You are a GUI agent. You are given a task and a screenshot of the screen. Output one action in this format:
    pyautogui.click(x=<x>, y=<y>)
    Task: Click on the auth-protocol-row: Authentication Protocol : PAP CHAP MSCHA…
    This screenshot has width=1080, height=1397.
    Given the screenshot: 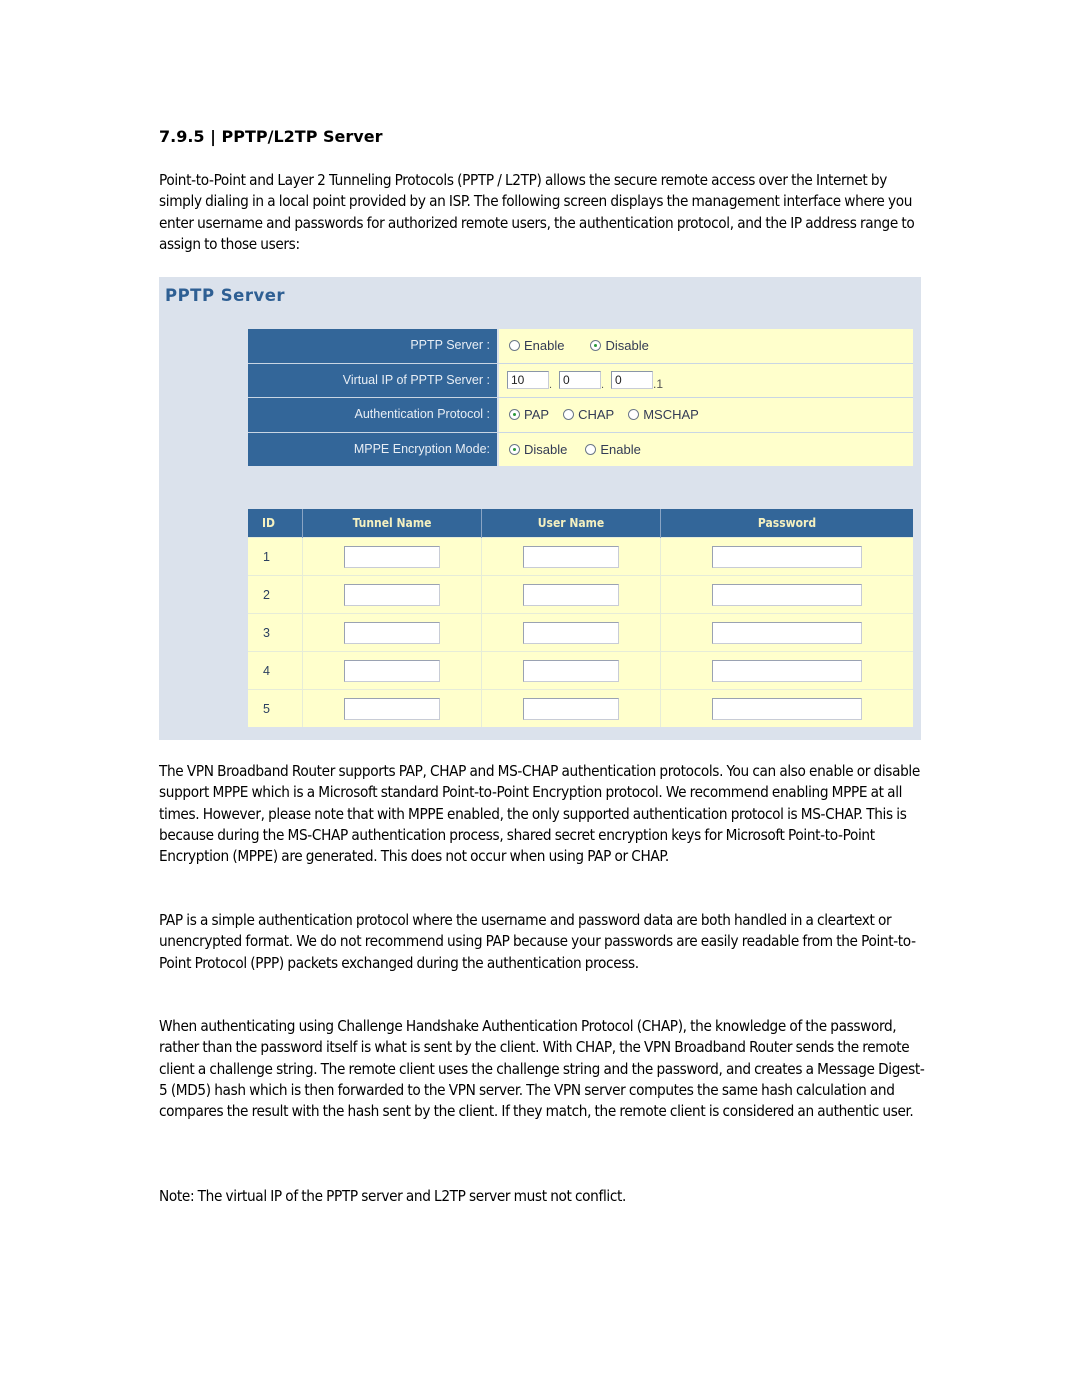 What is the action you would take?
    pyautogui.click(x=580, y=415)
    